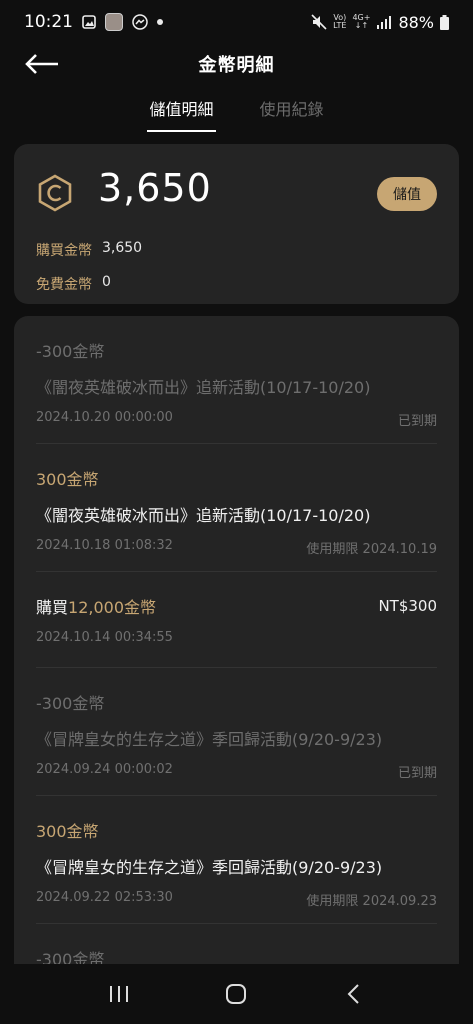 The width and height of the screenshot is (473, 1024). I want to click on record-date: 2024.09.24 00:00:02, so click(104, 769).